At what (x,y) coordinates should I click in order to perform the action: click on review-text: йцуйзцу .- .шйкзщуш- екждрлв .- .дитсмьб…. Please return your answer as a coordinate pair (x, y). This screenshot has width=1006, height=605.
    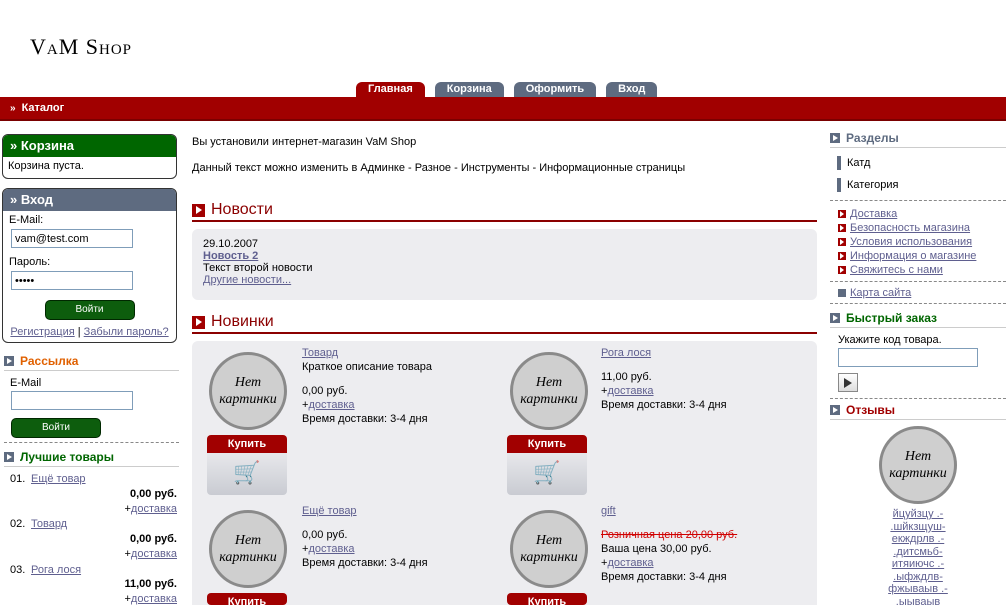
    Looking at the image, I should click on (918, 556).